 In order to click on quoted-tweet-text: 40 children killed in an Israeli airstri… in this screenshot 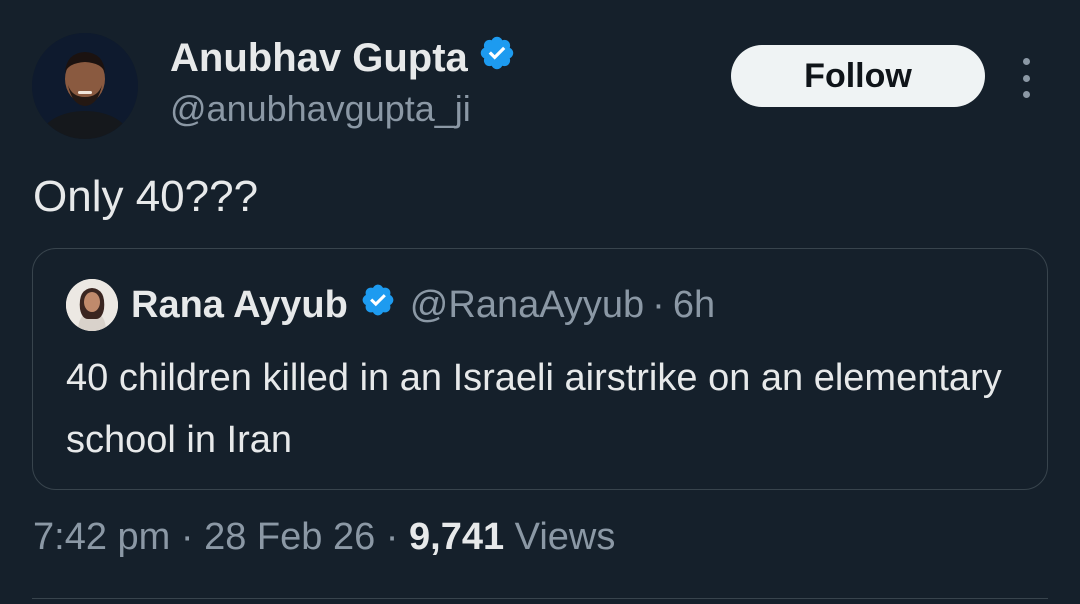, I will do `click(534, 409)`.